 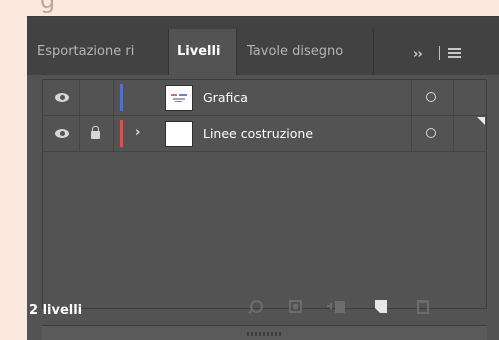 I want to click on menu-divider, so click(x=439, y=53).